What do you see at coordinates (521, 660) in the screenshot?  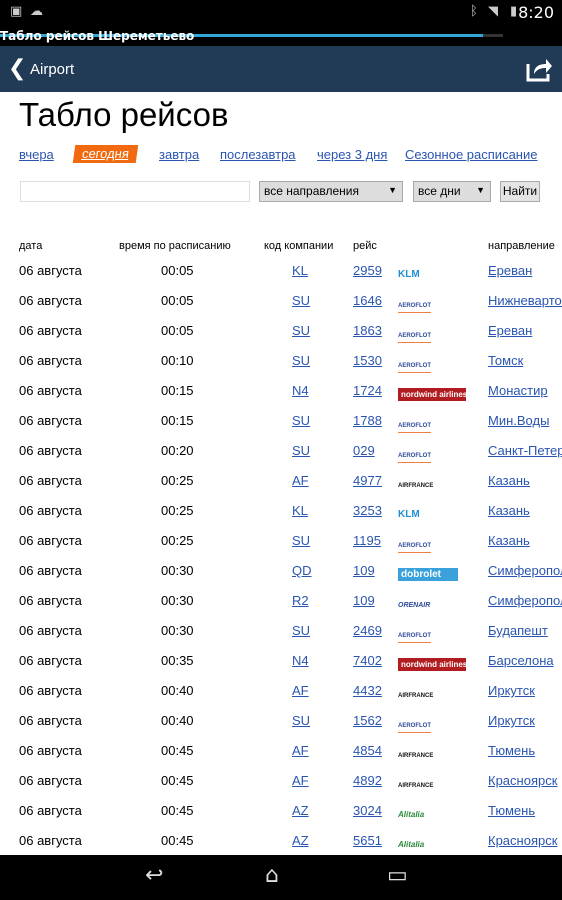 I see `direction-link: Барселона` at bounding box center [521, 660].